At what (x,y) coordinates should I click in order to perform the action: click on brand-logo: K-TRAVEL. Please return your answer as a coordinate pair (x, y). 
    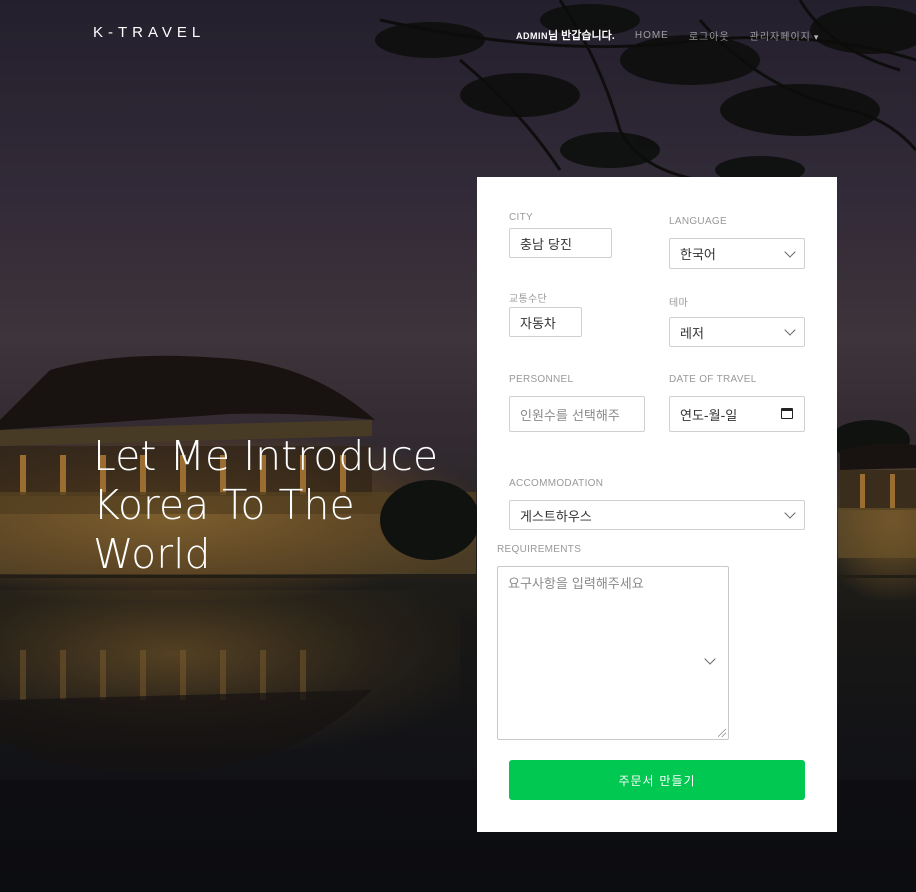
    Looking at the image, I should click on (149, 32).